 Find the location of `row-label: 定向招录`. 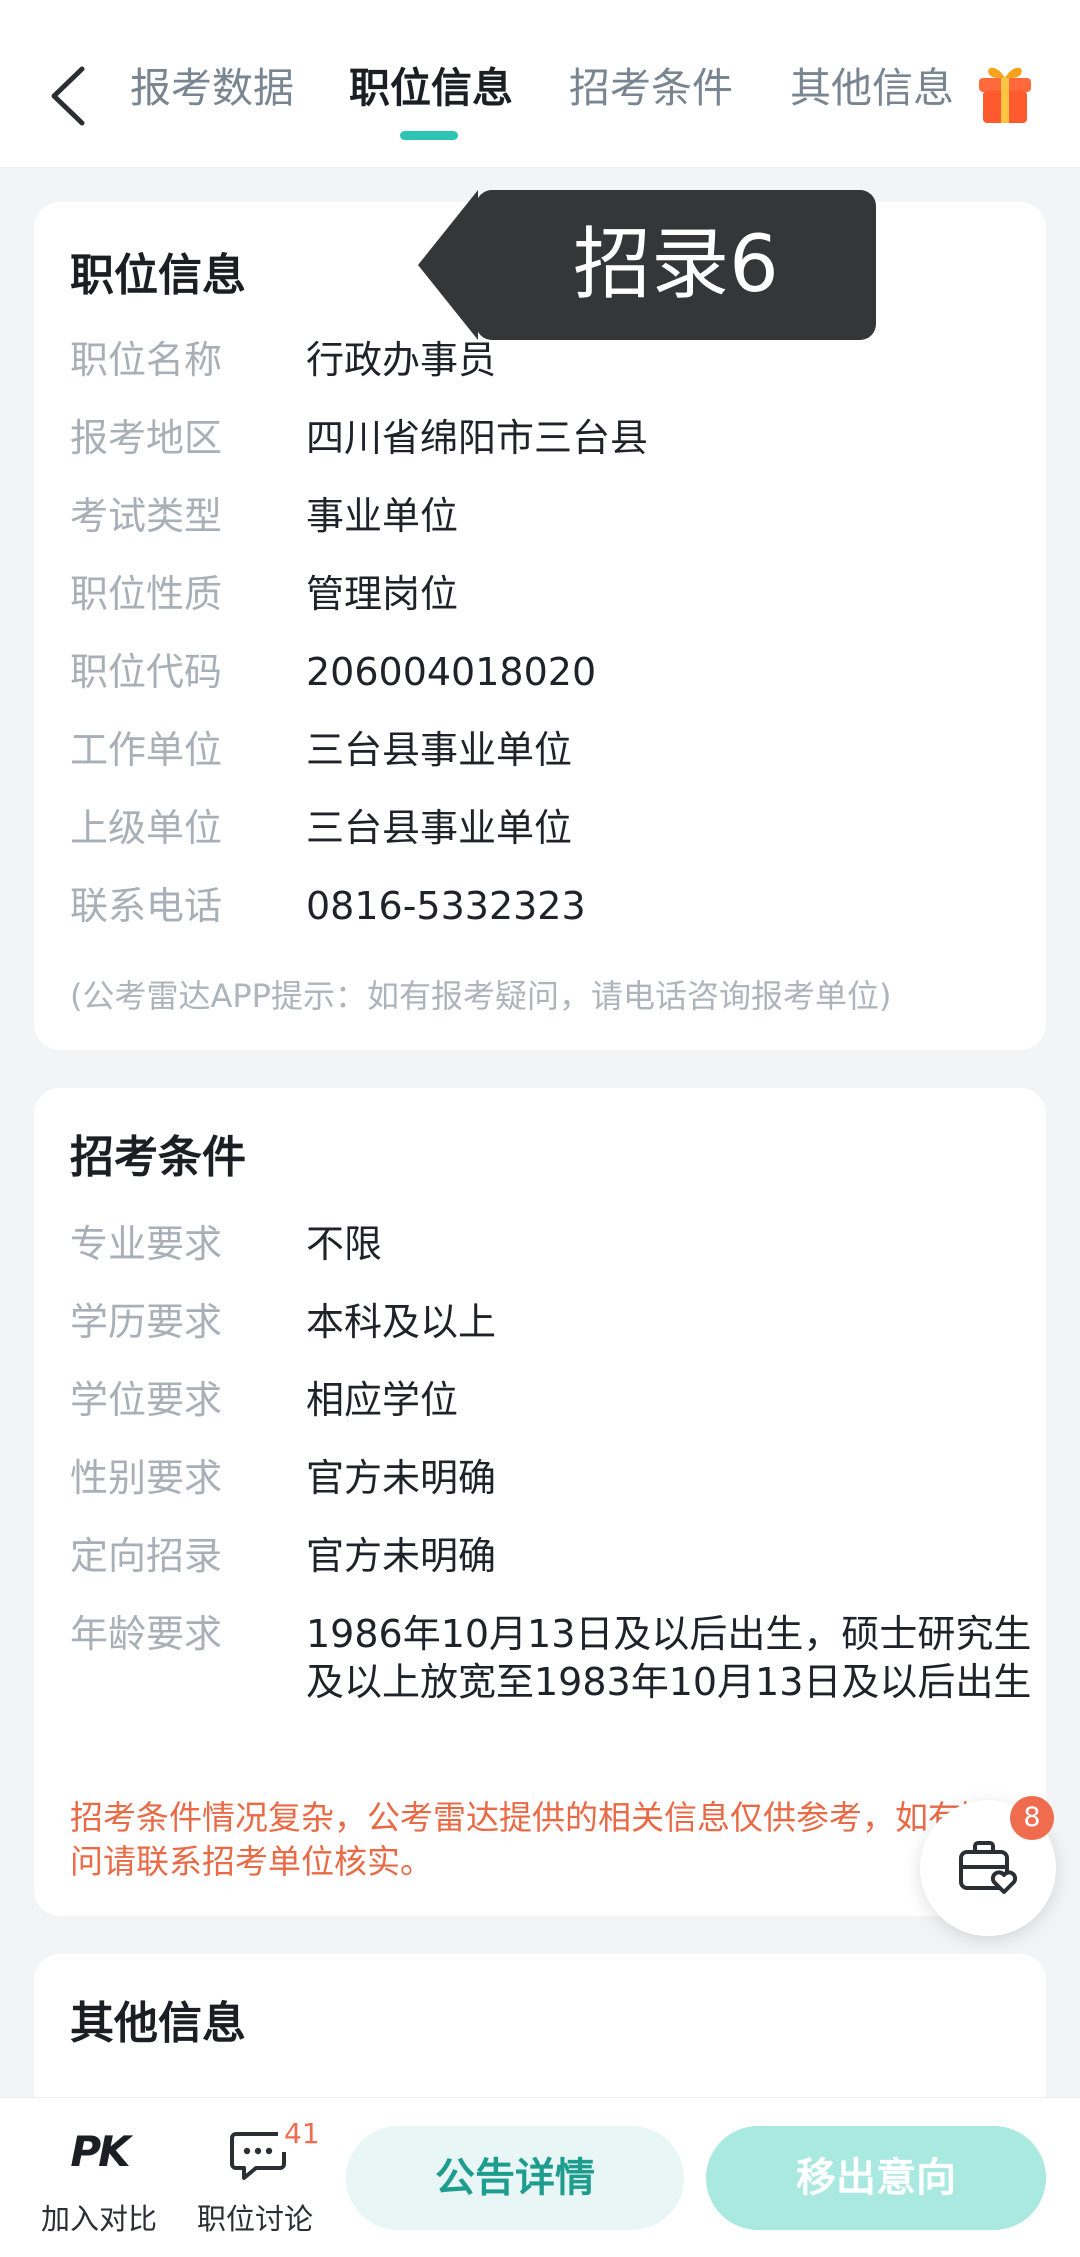

row-label: 定向招录 is located at coordinates (146, 1556).